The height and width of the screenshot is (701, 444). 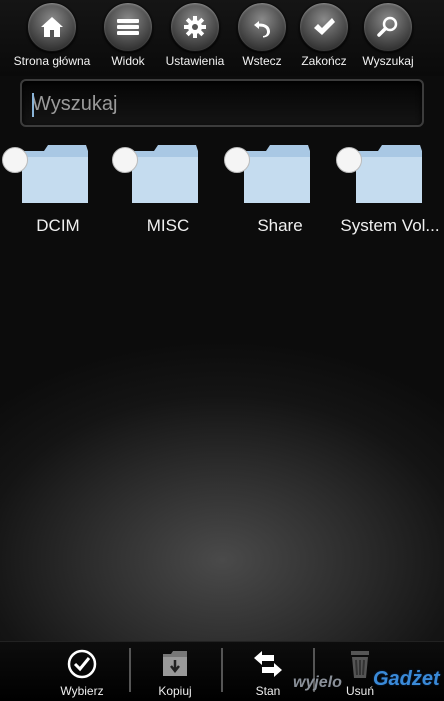 I want to click on gear-icon, so click(x=195, y=27).